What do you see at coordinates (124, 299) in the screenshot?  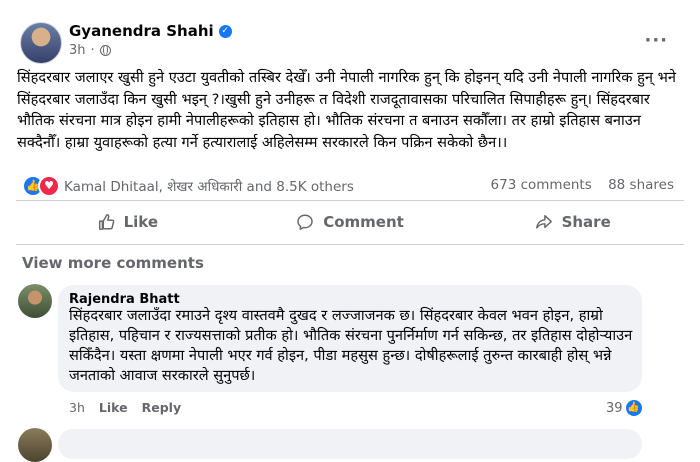 I see `commenter-name: Rajendra Bhatt` at bounding box center [124, 299].